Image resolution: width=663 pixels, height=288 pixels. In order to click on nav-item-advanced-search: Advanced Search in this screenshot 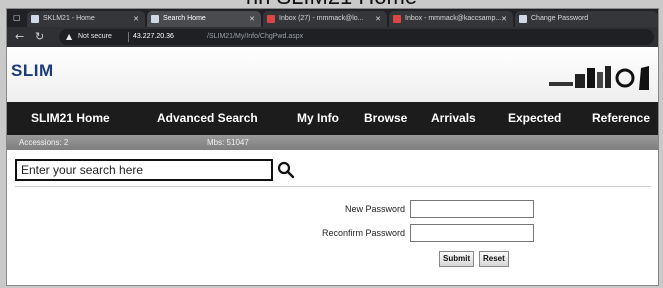, I will do `click(207, 118)`.